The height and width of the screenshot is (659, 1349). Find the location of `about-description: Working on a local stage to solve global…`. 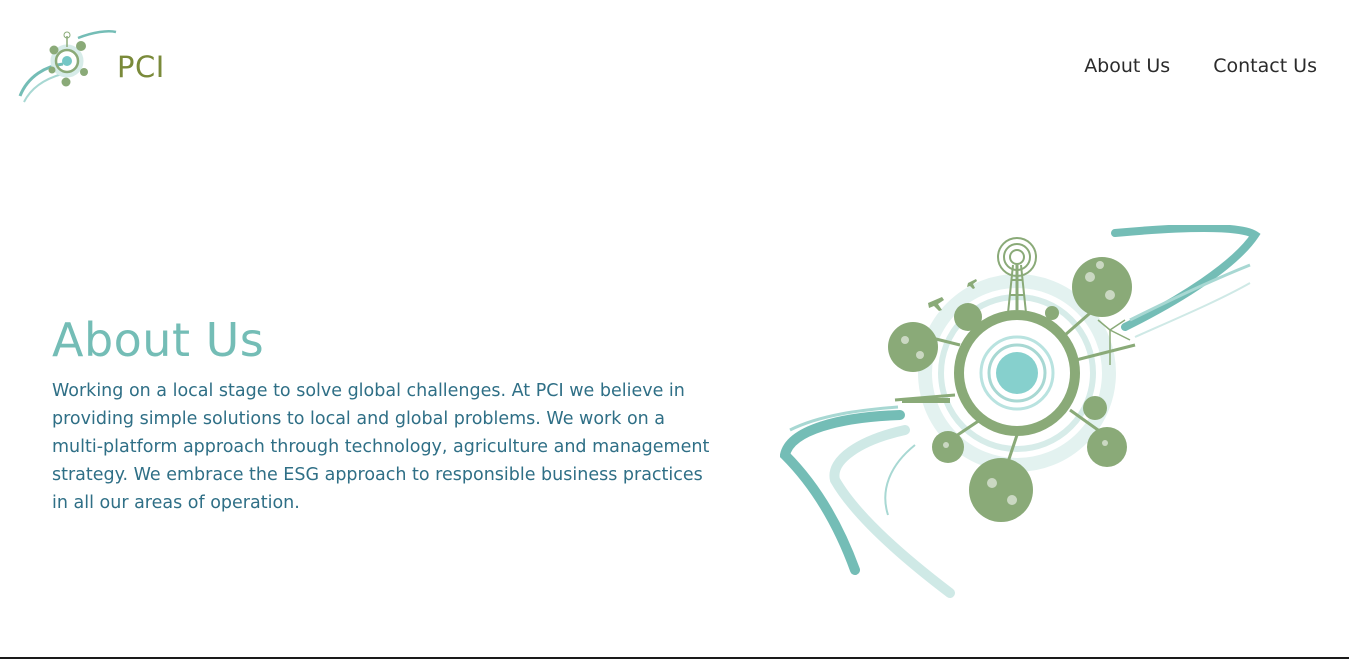

about-description: Working on a local stage to solve global… is located at coordinates (381, 447).